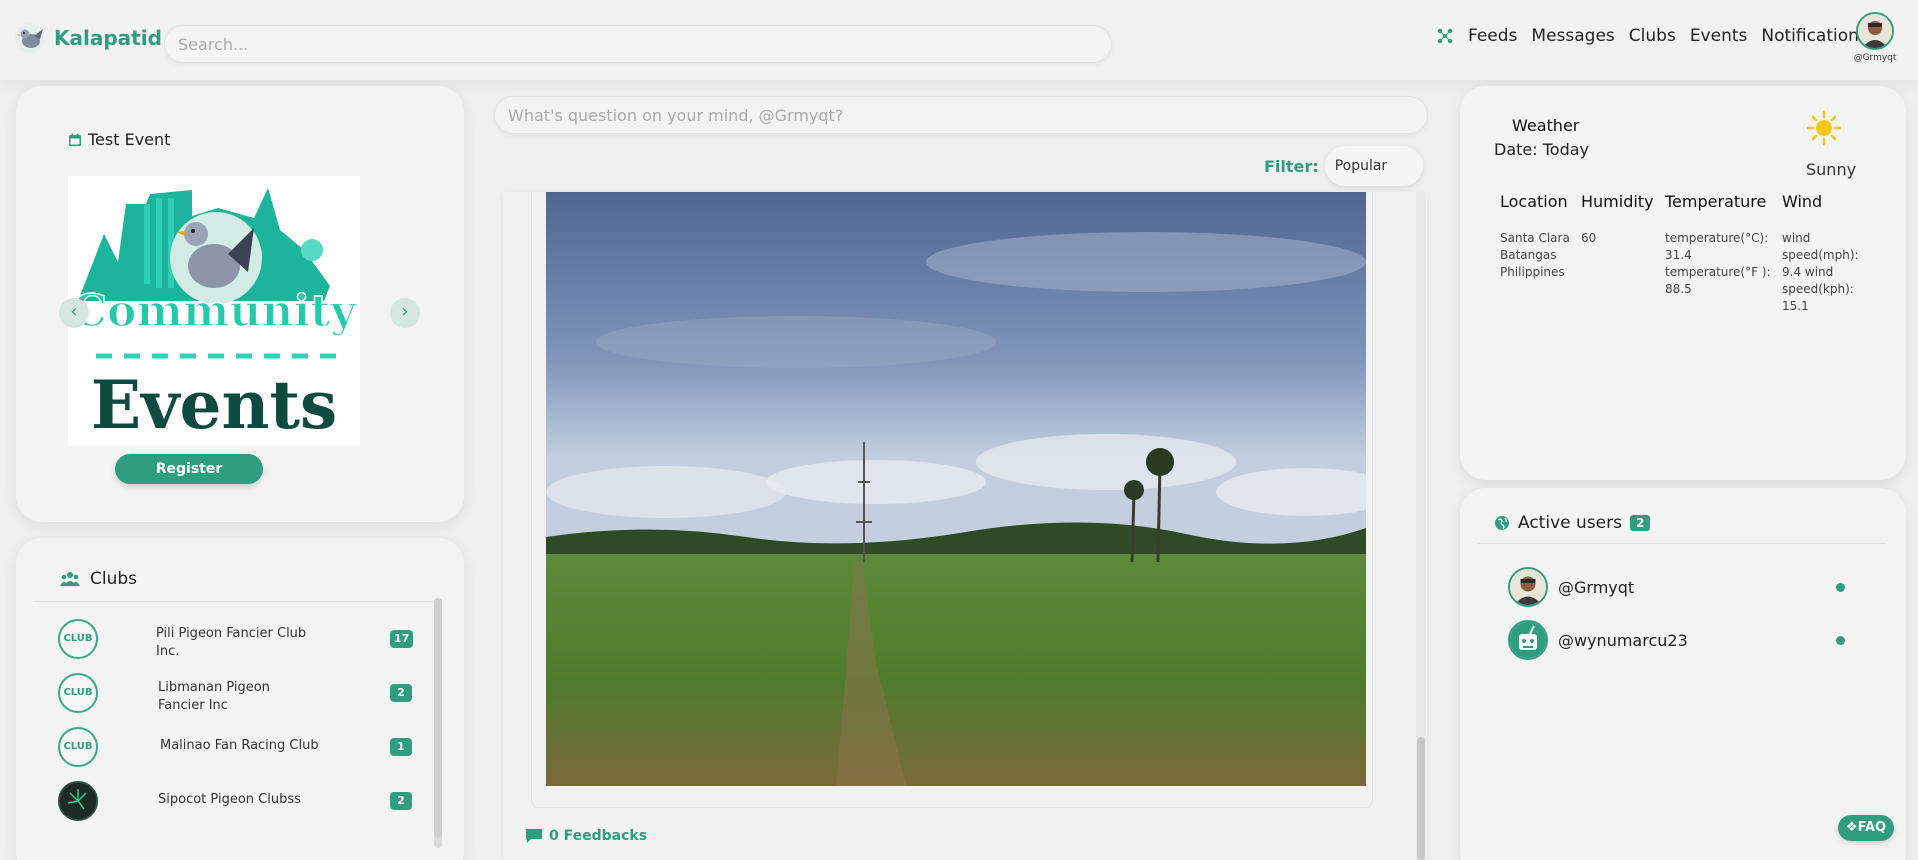  I want to click on register-button: Register, so click(189, 469).